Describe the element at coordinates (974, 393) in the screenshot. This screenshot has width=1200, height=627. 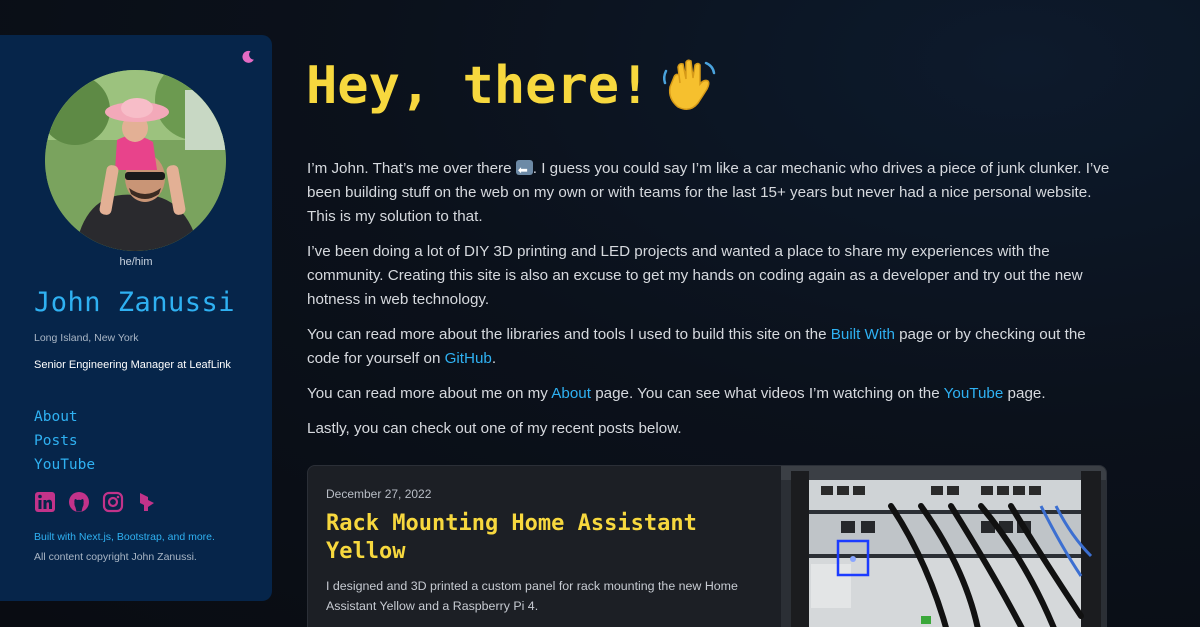
I see `youtube-link: YouTube` at that location.